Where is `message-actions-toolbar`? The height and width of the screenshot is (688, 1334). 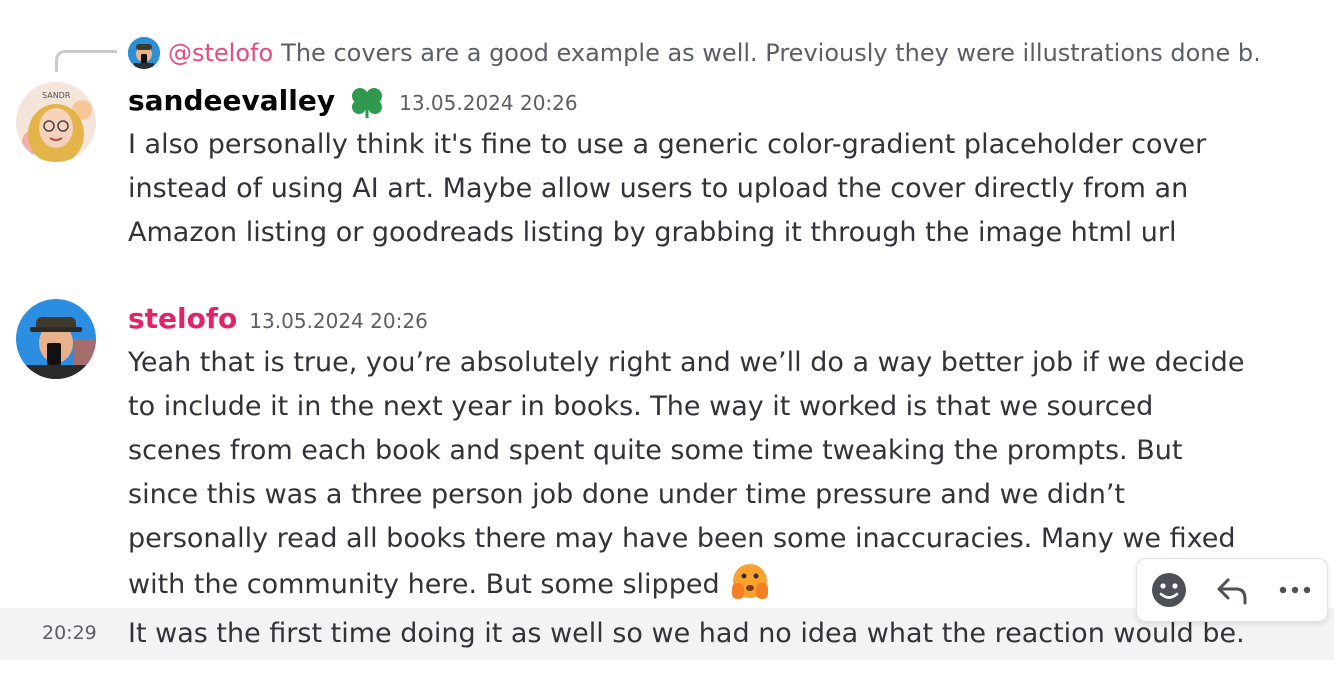 message-actions-toolbar is located at coordinates (1232, 590).